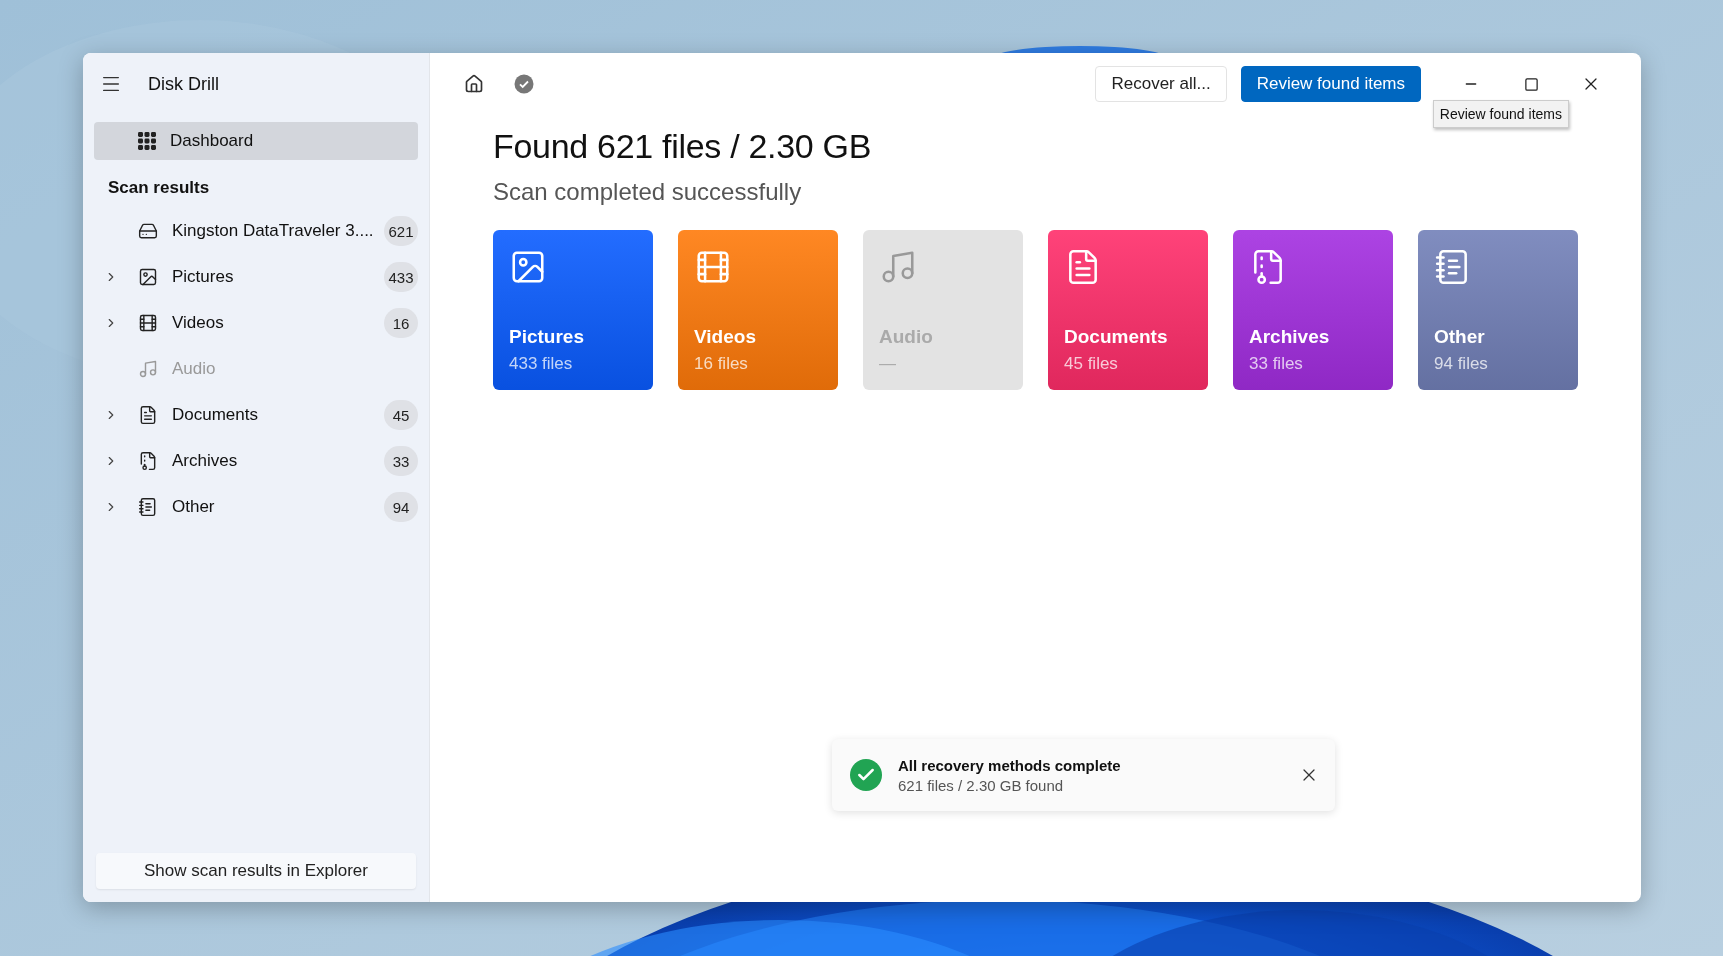 Image resolution: width=1723 pixels, height=956 pixels. I want to click on check-circle-icon, so click(524, 84).